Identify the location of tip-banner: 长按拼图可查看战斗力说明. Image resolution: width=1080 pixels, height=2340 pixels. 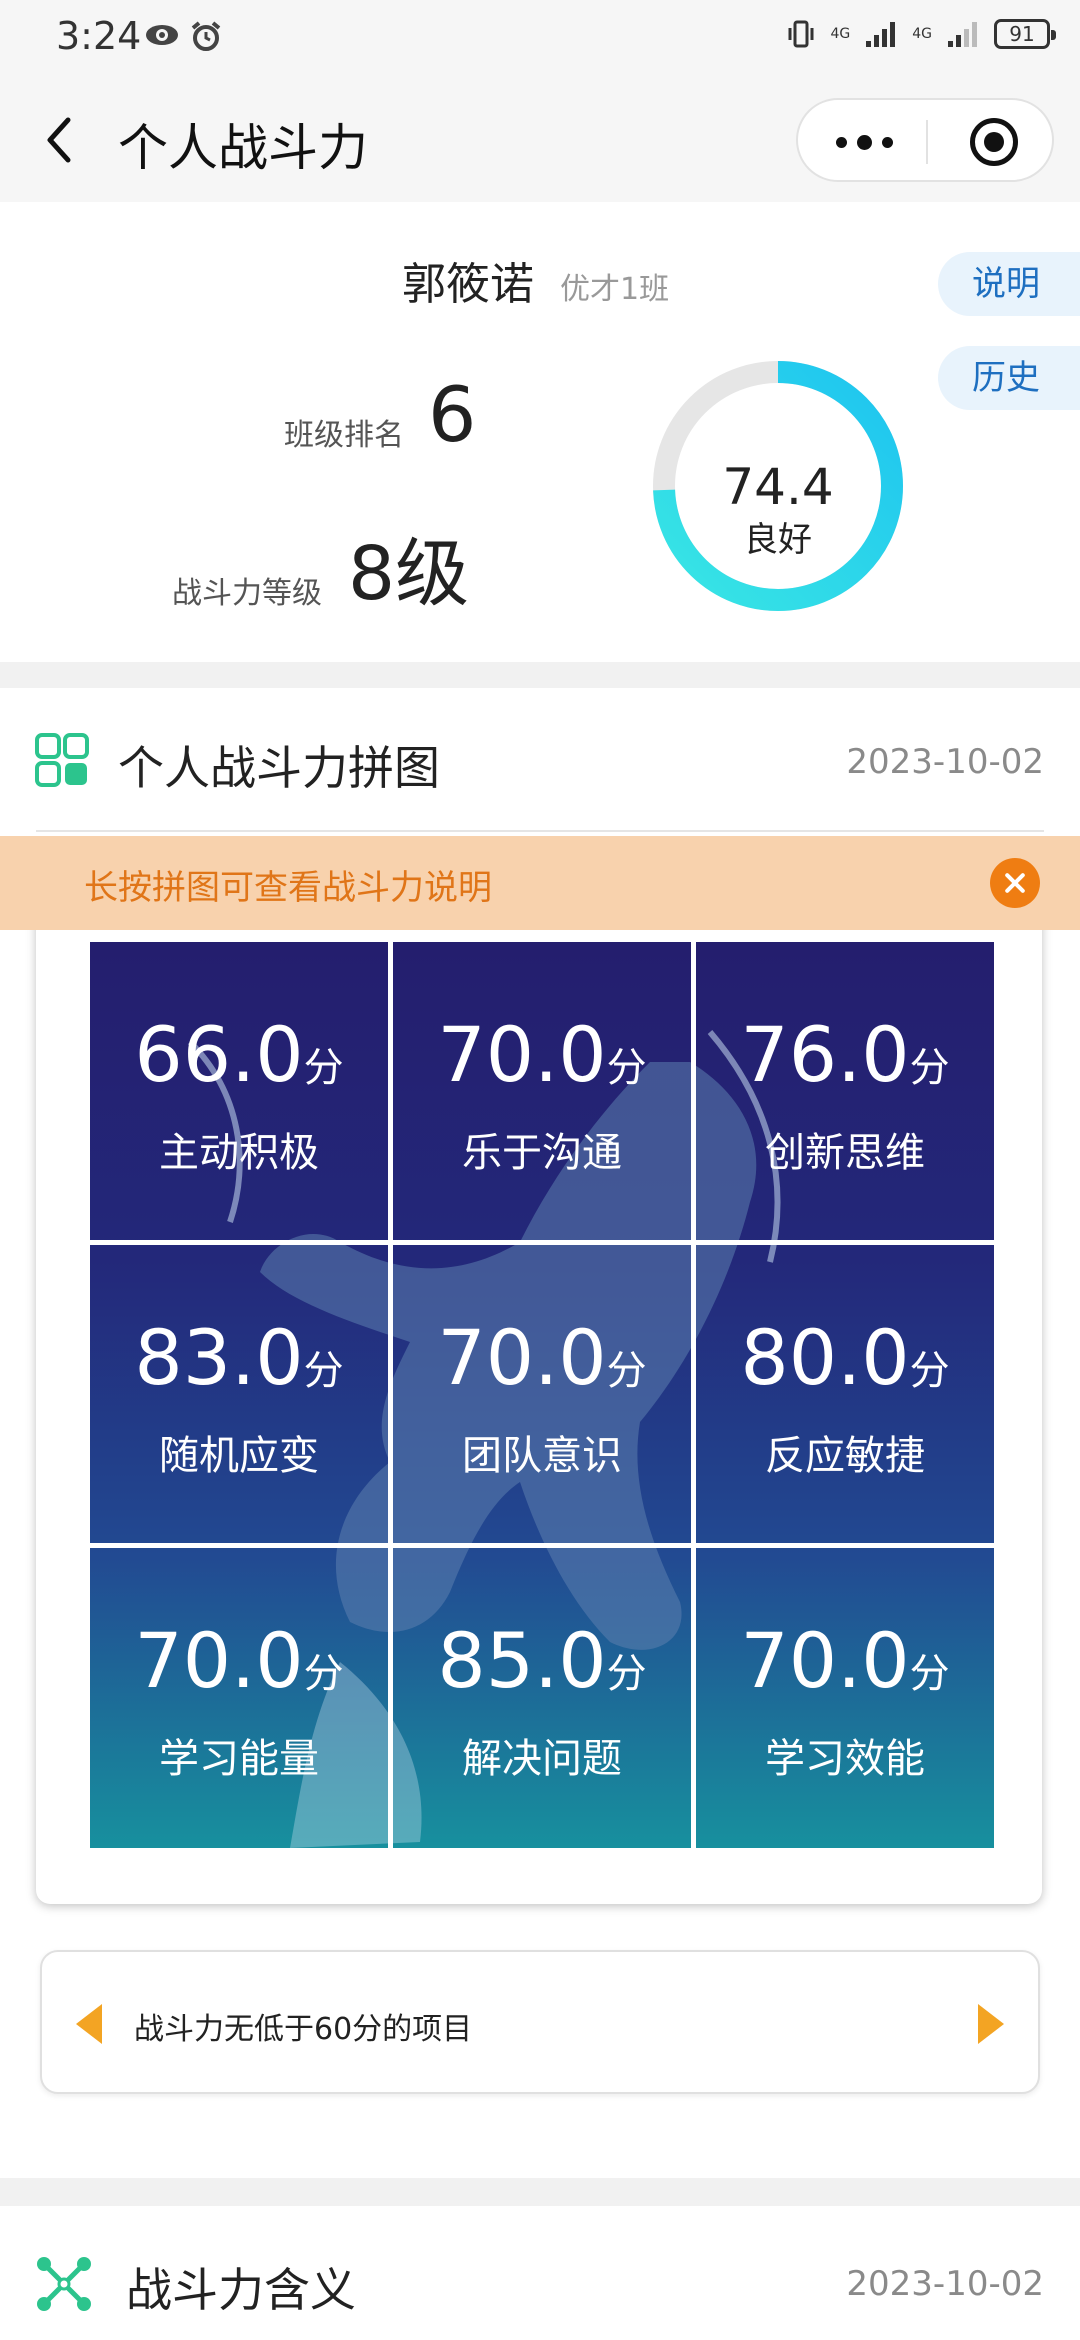
(540, 883).